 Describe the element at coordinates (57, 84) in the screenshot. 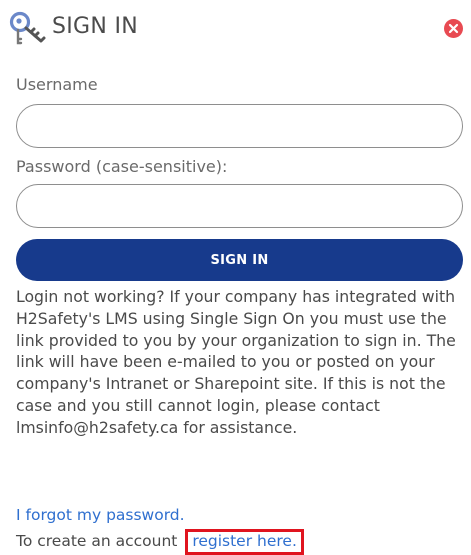

I see `username-label: Username` at that location.